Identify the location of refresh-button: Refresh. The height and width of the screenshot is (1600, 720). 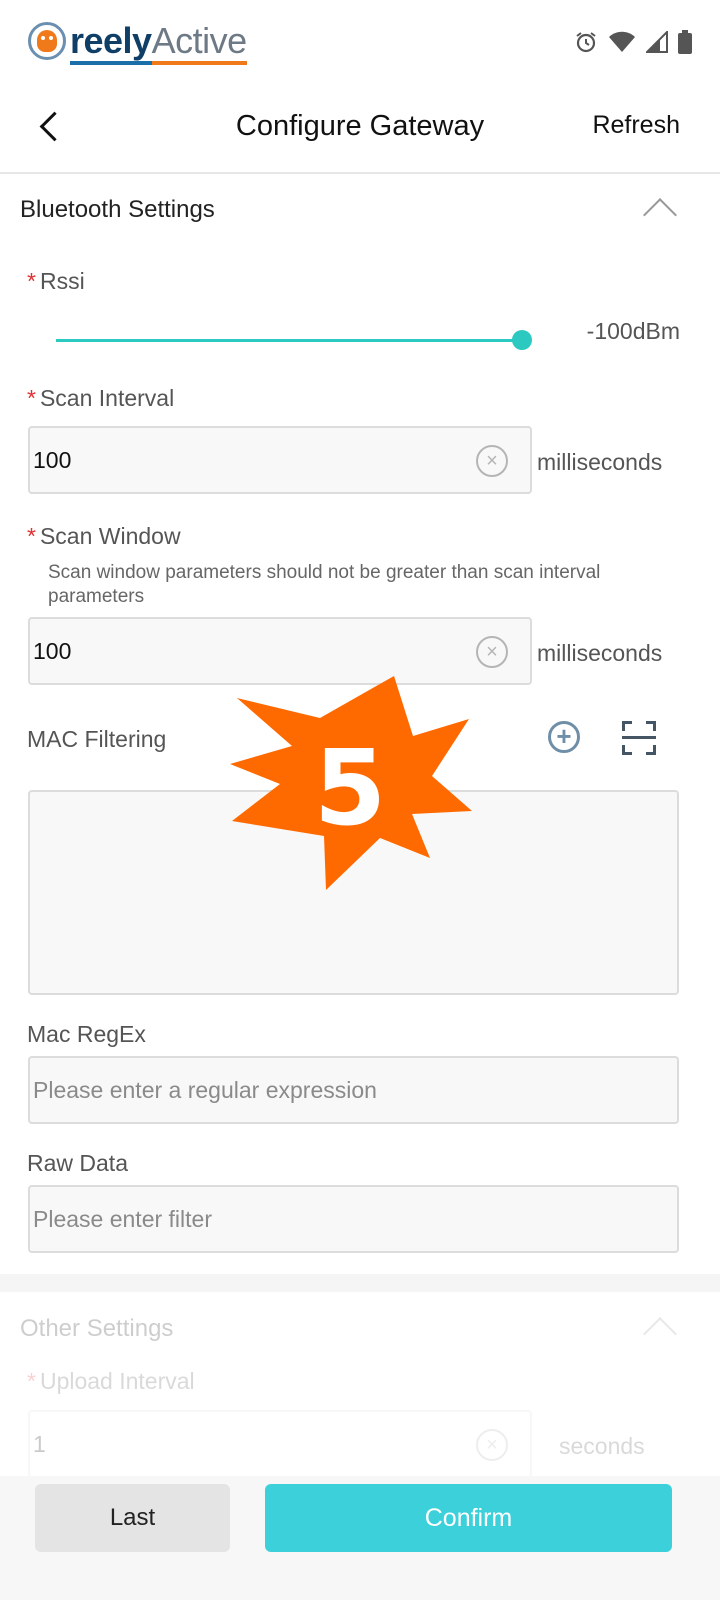
(636, 125).